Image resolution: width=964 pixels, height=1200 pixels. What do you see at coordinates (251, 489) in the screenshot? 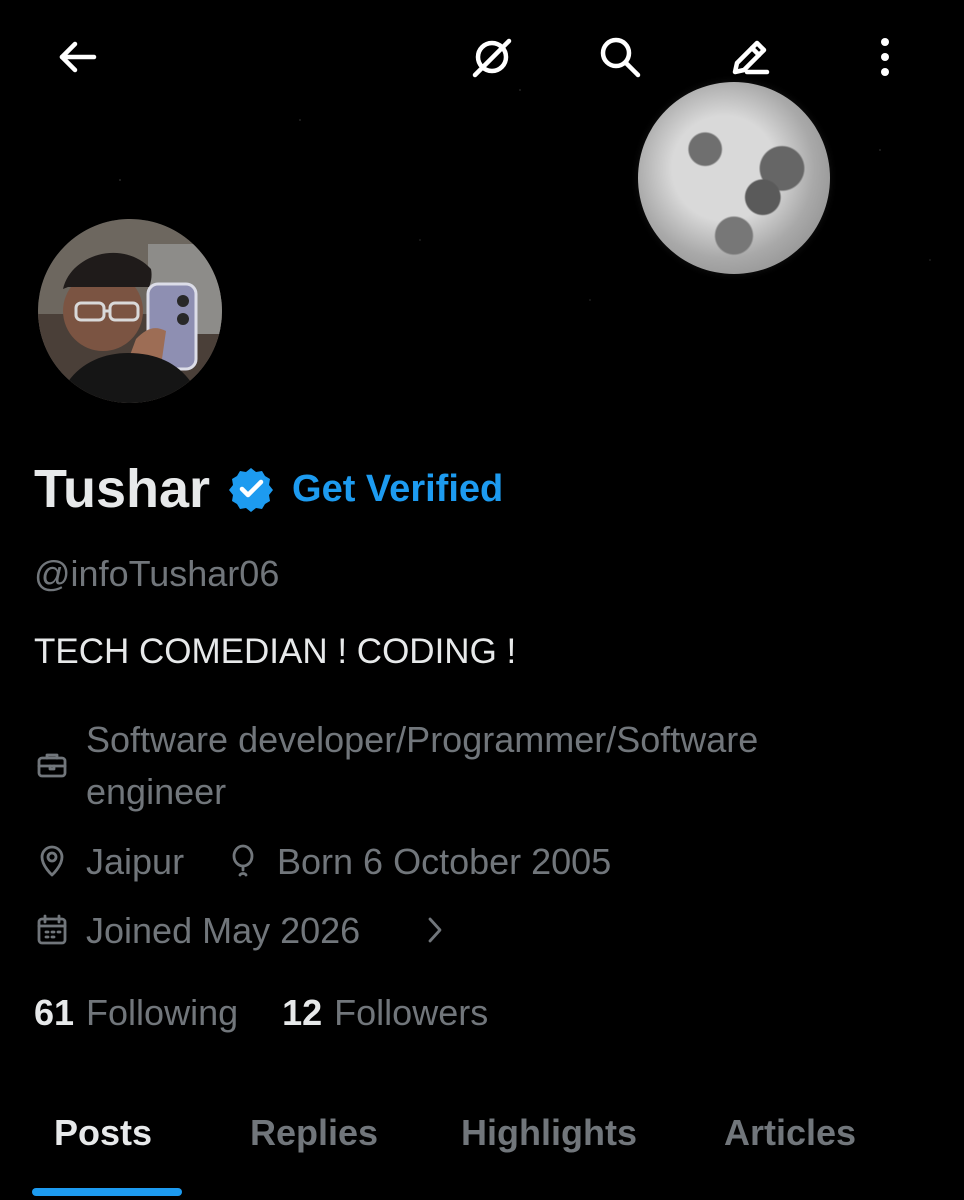
I see `verified-badge-icon` at bounding box center [251, 489].